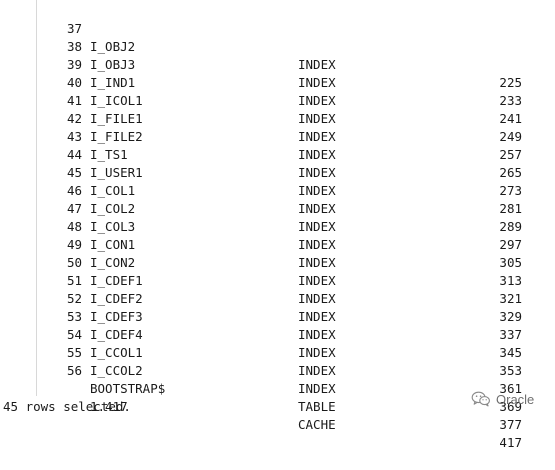 Image resolution: width=555 pixels, height=470 pixels. I want to click on wechat-icon, so click(480, 399).